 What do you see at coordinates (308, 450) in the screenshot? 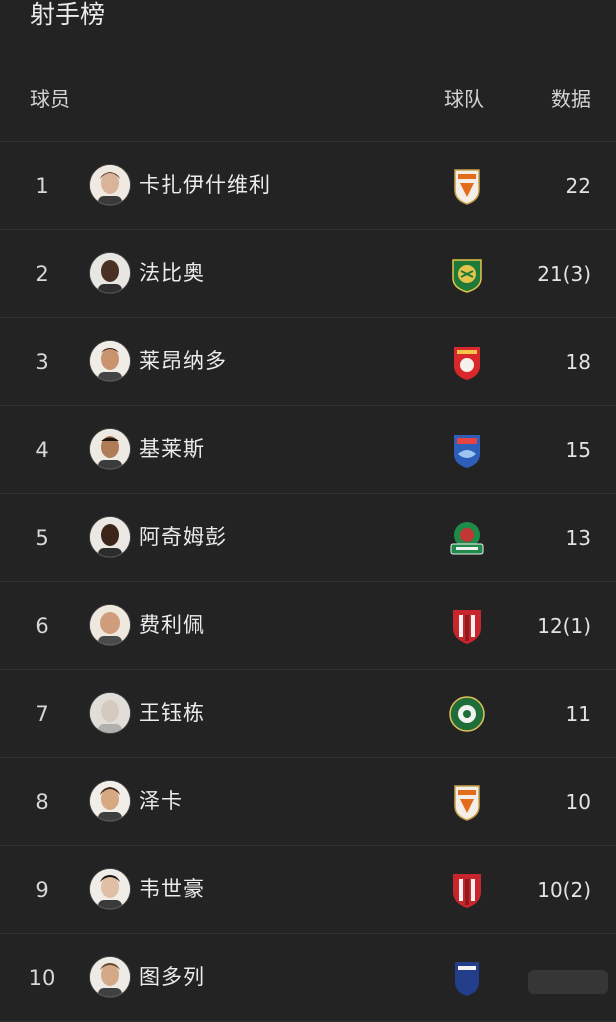
I see `table-row: 4 基莱斯 15` at bounding box center [308, 450].